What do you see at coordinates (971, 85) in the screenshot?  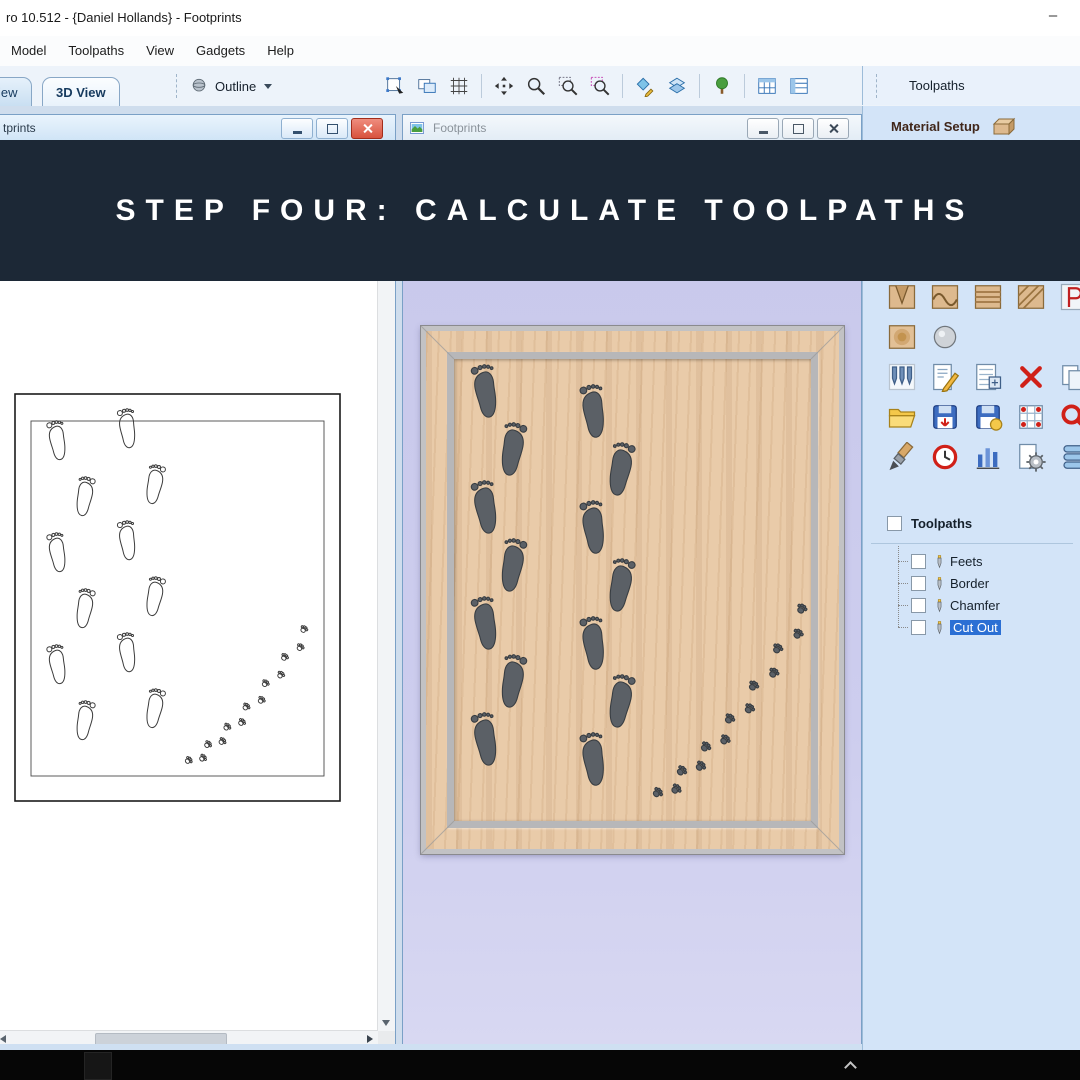 I see `toolpaths-panel-header: Toolpaths` at bounding box center [971, 85].